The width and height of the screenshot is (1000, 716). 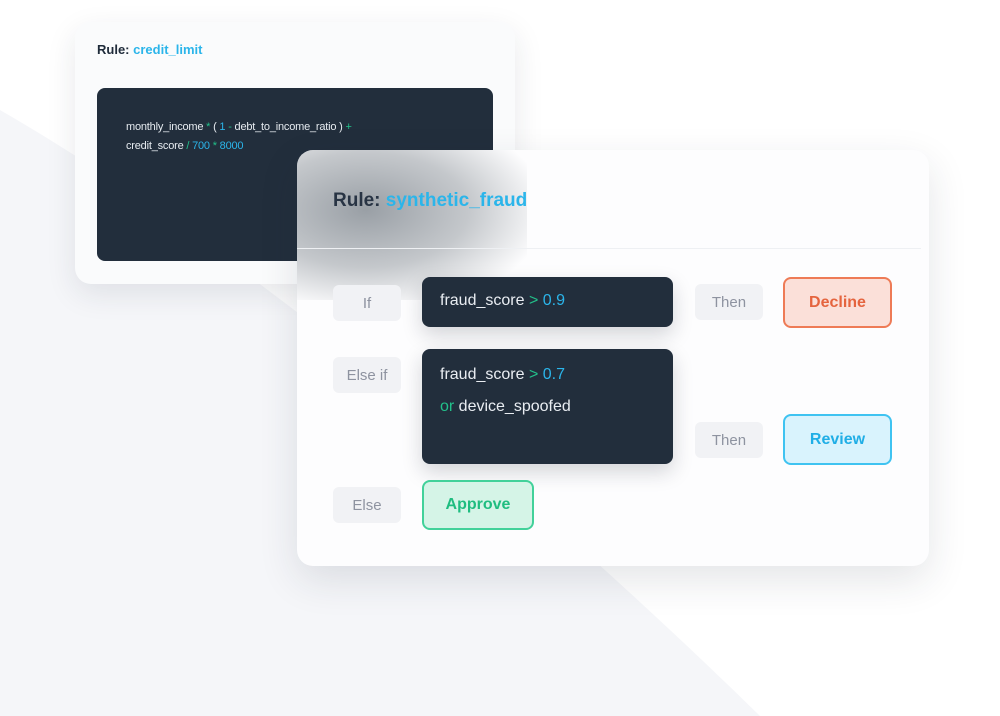 I want to click on expression-token: /, so click(x=188, y=146).